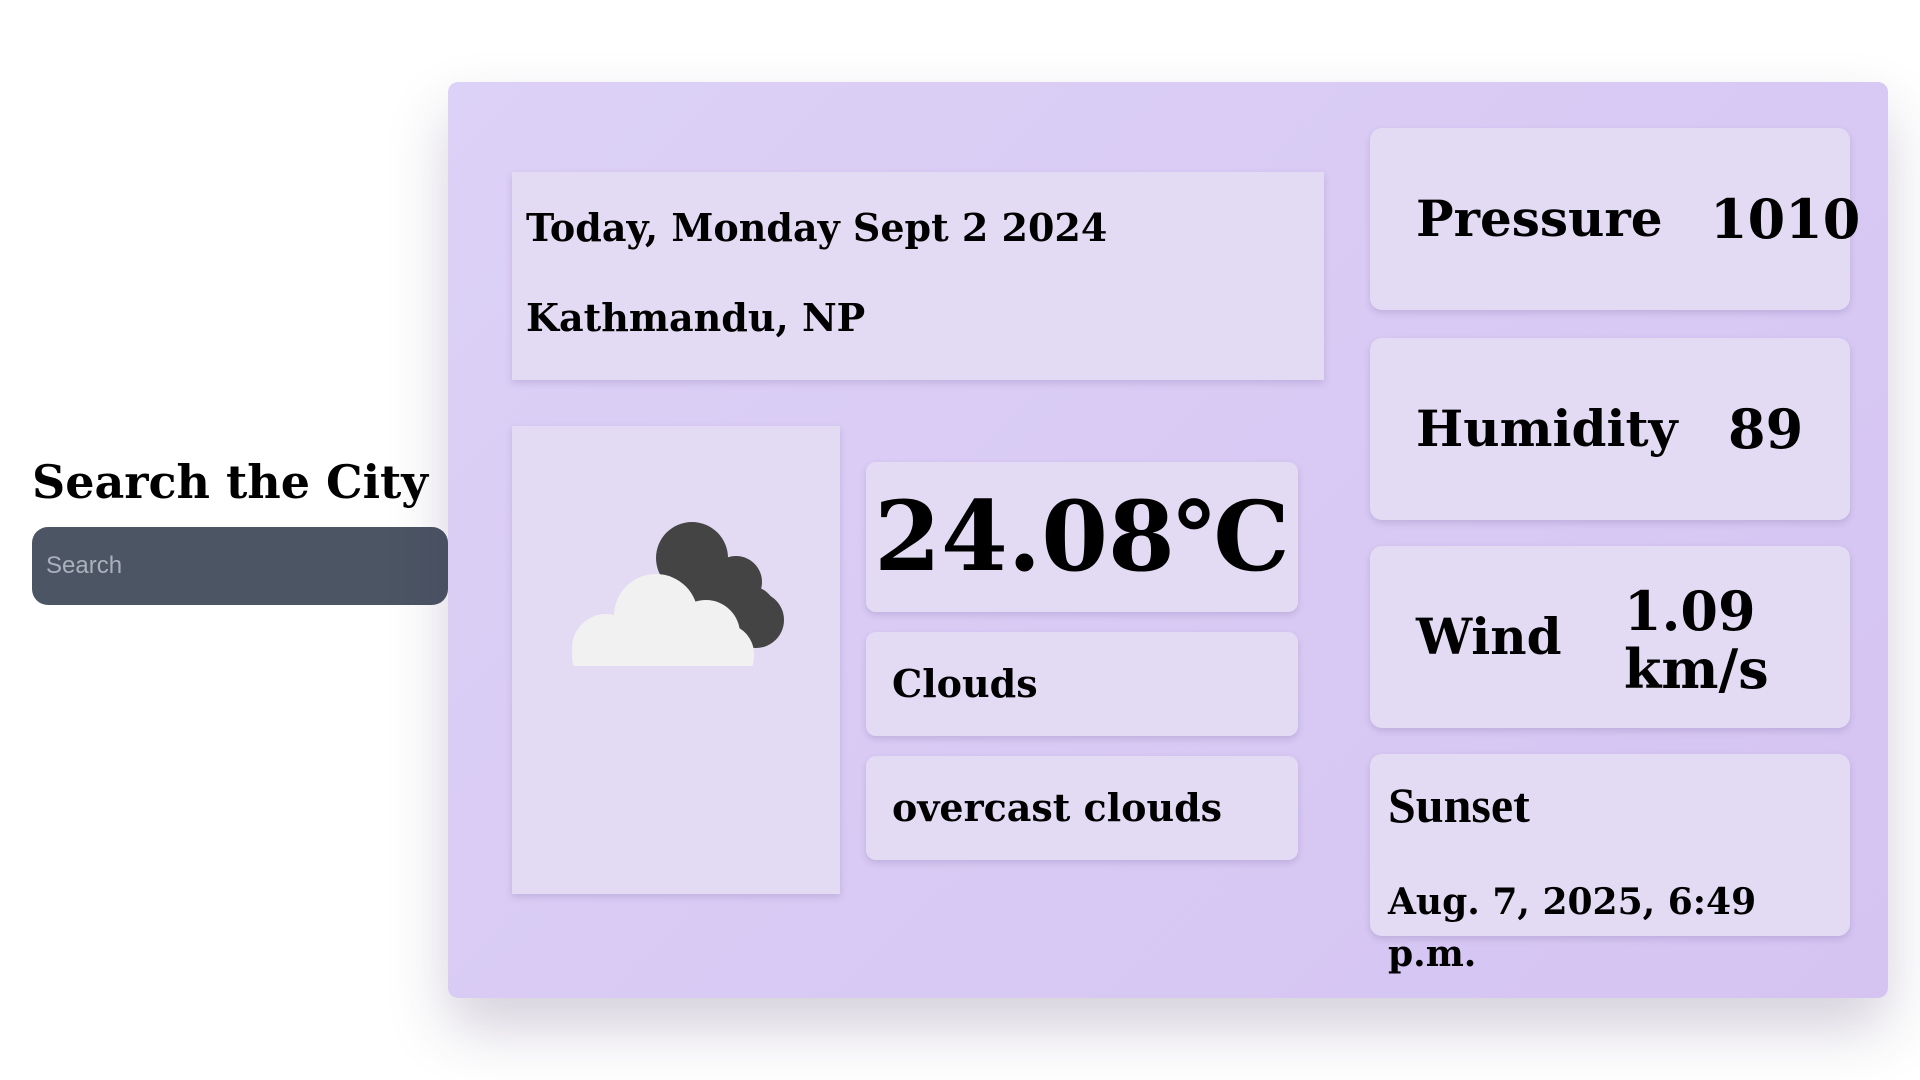 This screenshot has width=1920, height=1080. What do you see at coordinates (1082, 537) in the screenshot?
I see `temperature-card: 24.08℃` at bounding box center [1082, 537].